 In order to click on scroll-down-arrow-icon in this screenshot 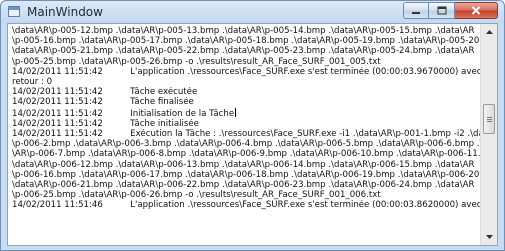, I will do `click(489, 237)`.